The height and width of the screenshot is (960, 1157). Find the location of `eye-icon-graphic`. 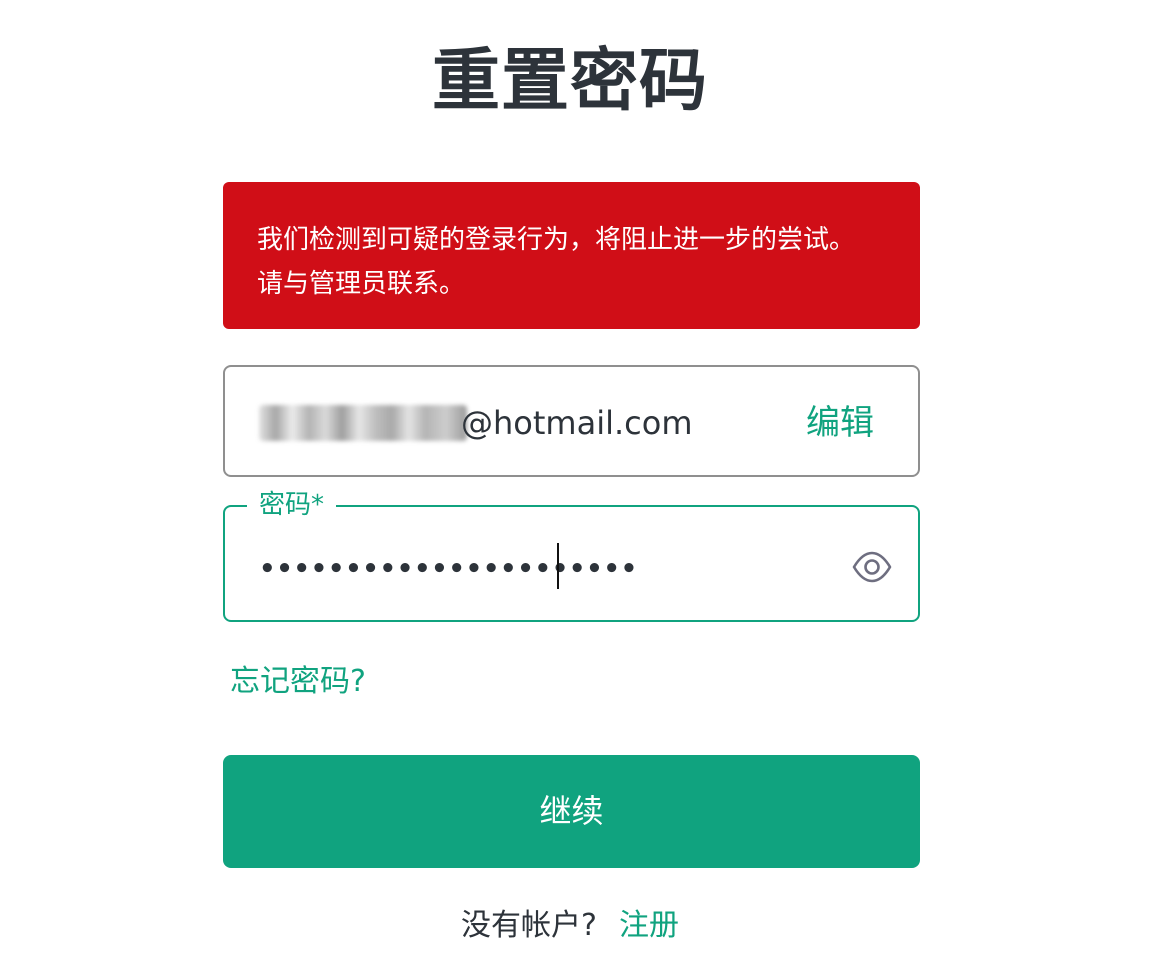

eye-icon-graphic is located at coordinates (872, 567).